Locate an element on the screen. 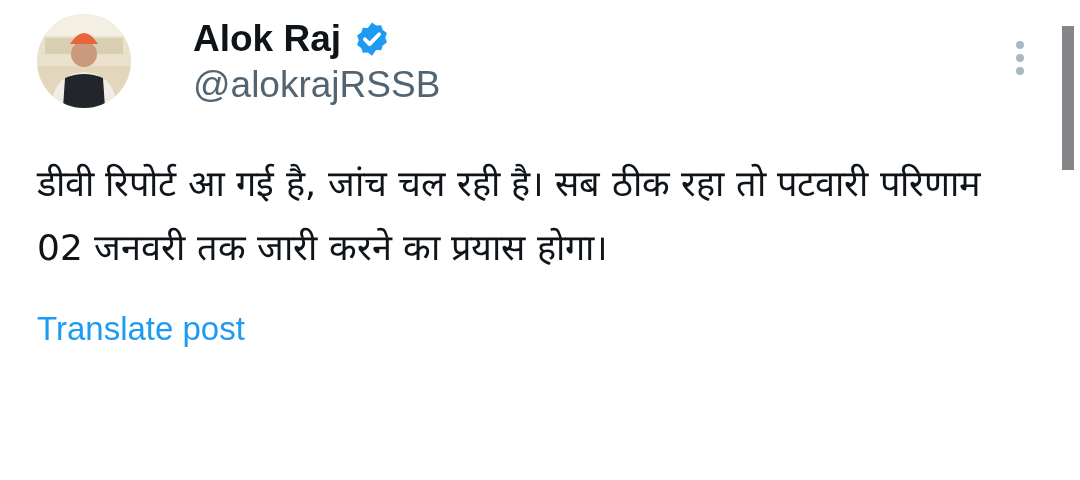  scrollbar is located at coordinates (1068, 98).